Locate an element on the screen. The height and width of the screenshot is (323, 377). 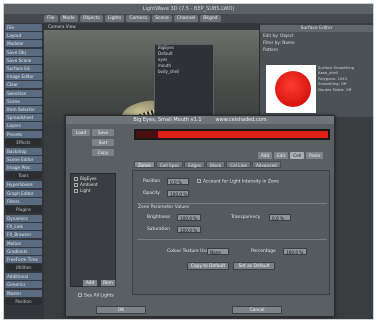
sidebar-item-modeler: Modeler is located at coordinates (23, 44).